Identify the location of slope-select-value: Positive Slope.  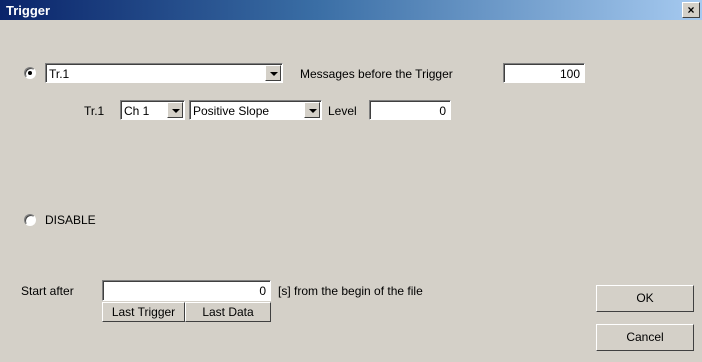
(231, 111).